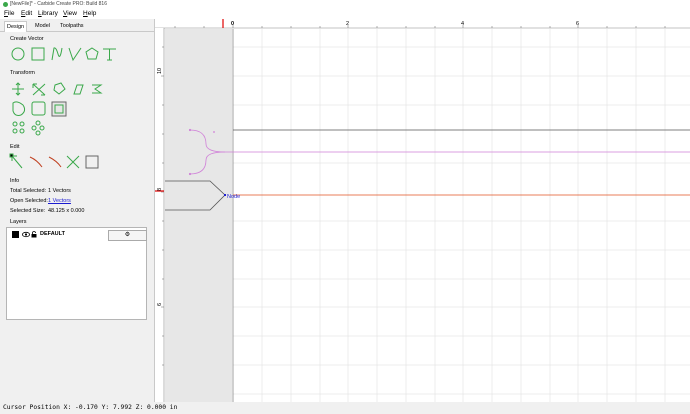  What do you see at coordinates (198, 215) in the screenshot?
I see `off-material-area` at bounding box center [198, 215].